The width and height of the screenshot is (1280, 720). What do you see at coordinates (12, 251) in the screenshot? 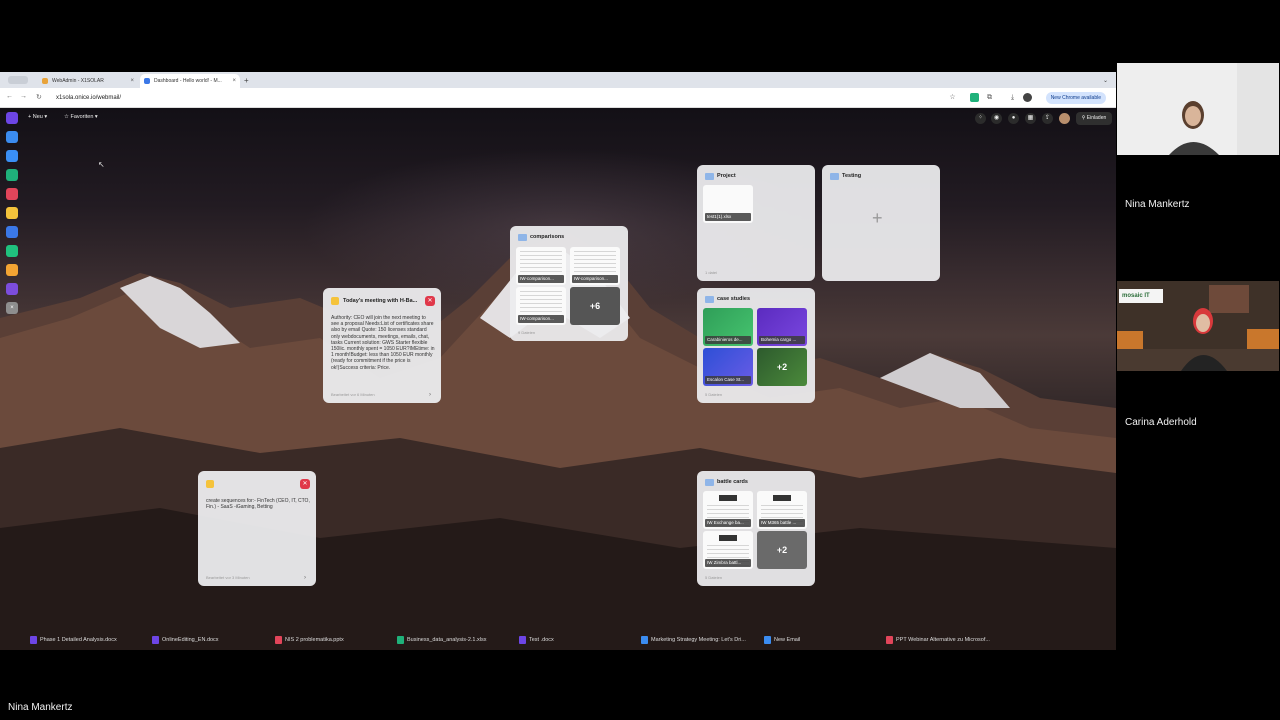
I see `meetings-app-icon` at bounding box center [12, 251].